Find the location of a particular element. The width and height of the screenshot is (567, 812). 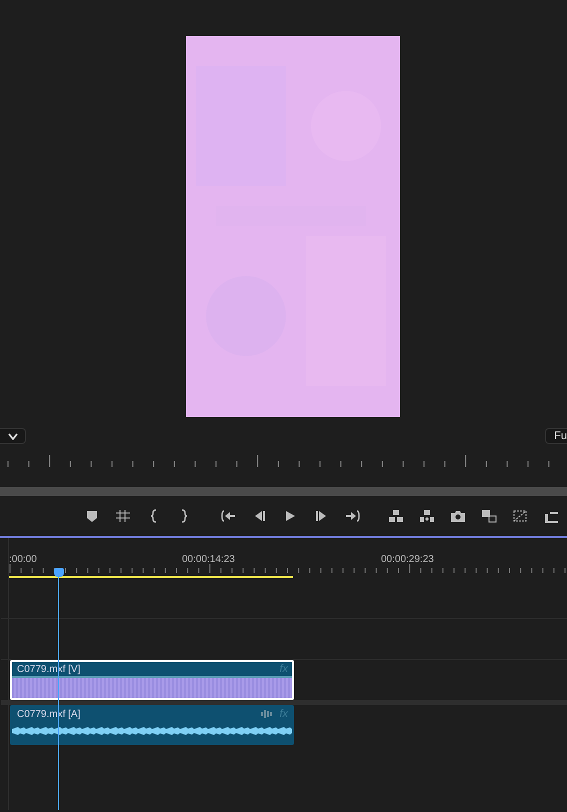

mark-out-icon is located at coordinates (184, 516).